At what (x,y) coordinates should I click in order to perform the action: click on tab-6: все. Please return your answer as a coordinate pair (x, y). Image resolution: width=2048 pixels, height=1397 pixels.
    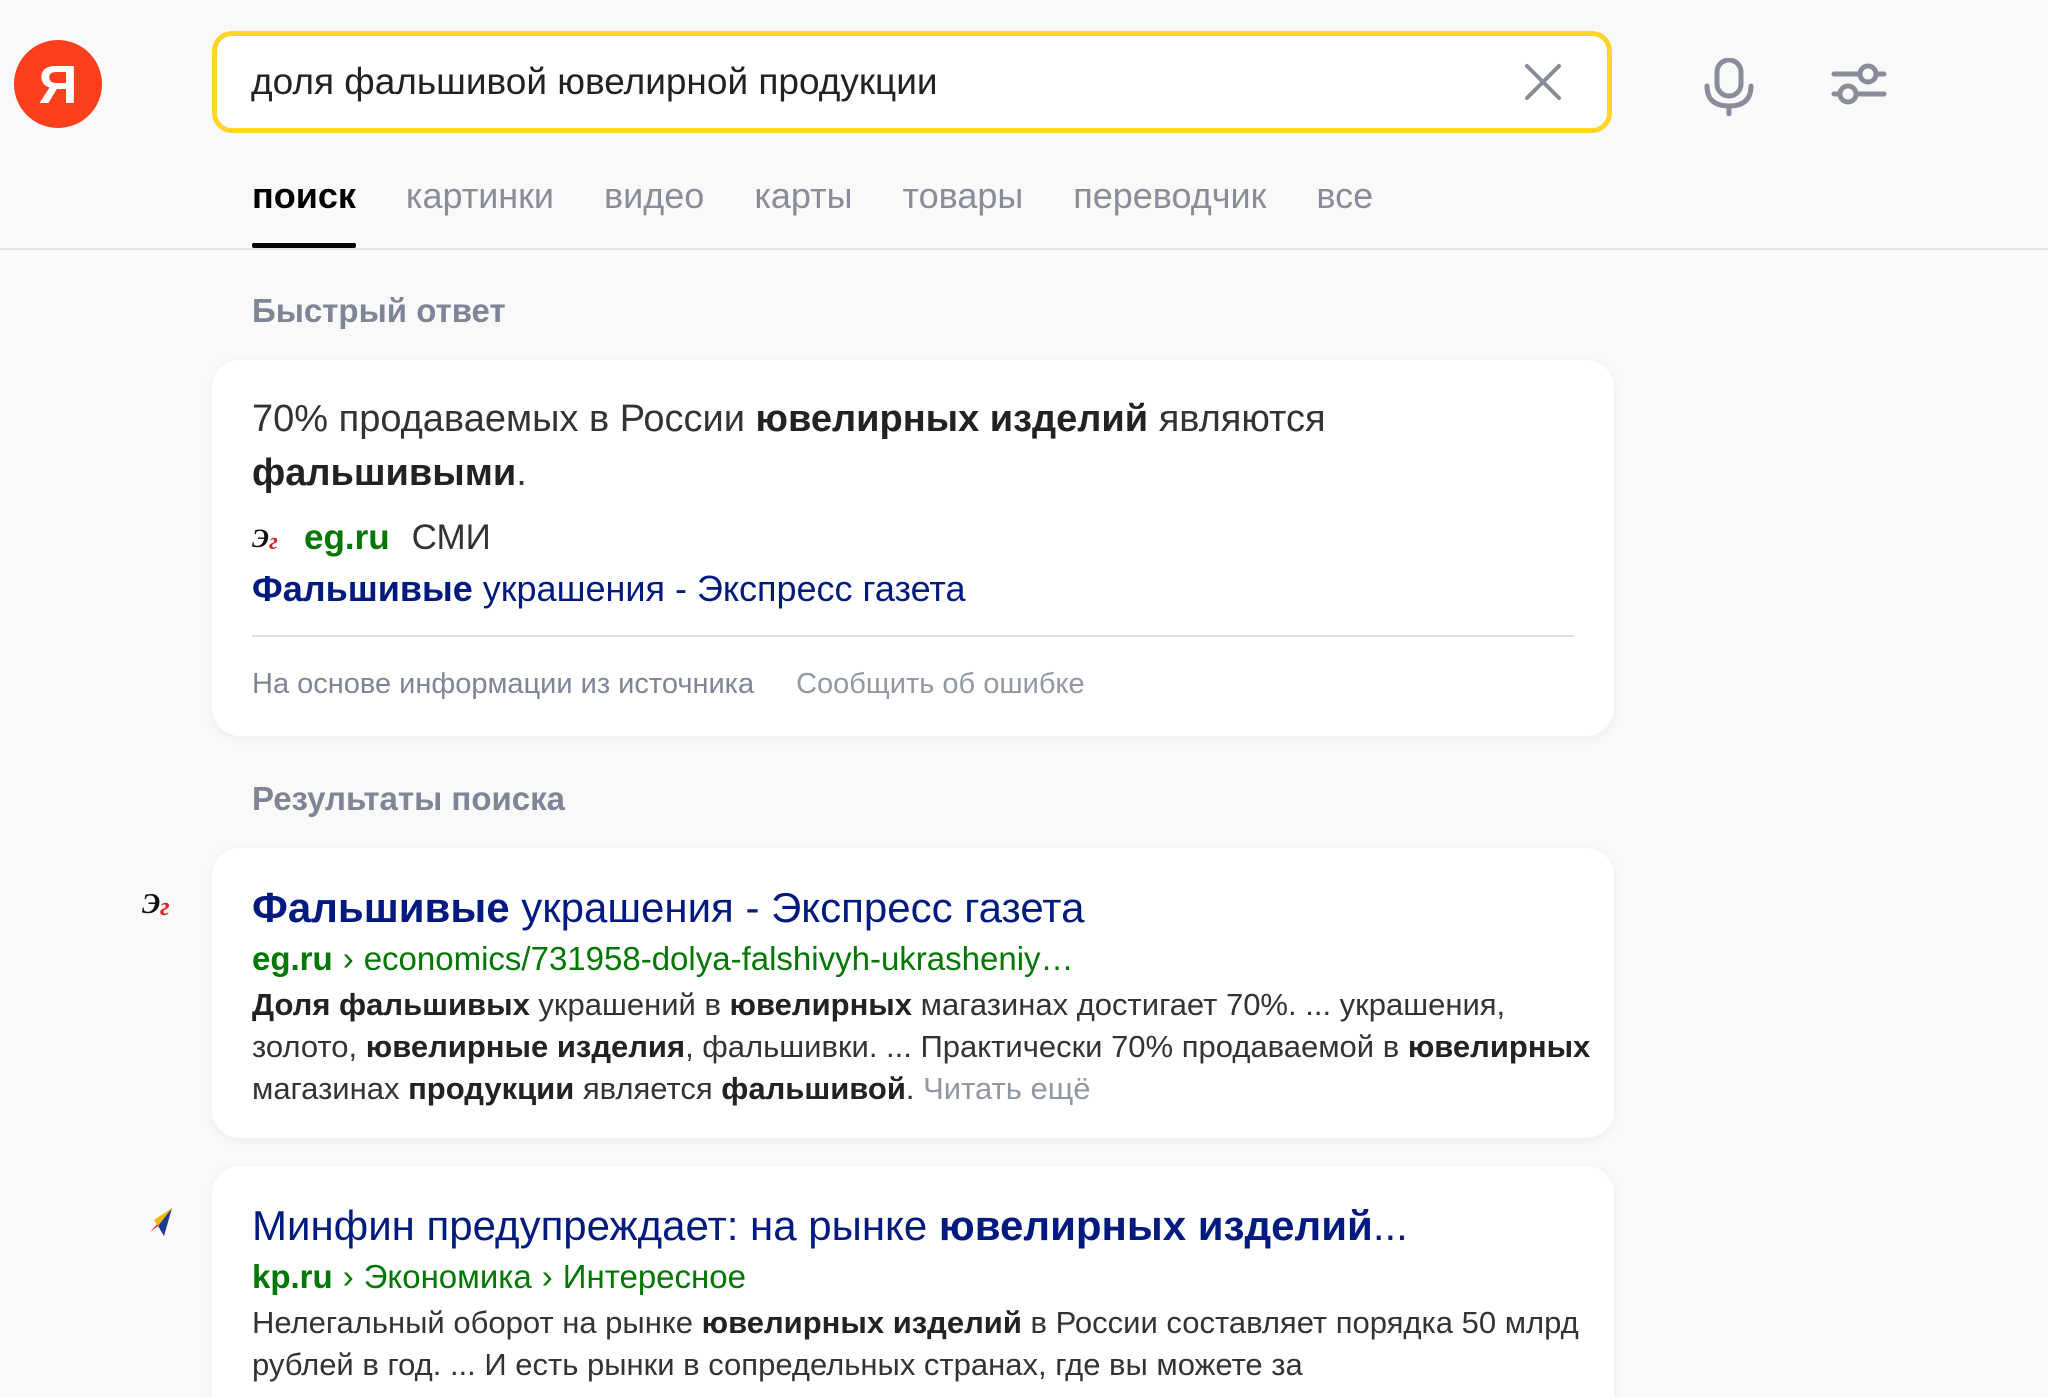
    Looking at the image, I should click on (1344, 208).